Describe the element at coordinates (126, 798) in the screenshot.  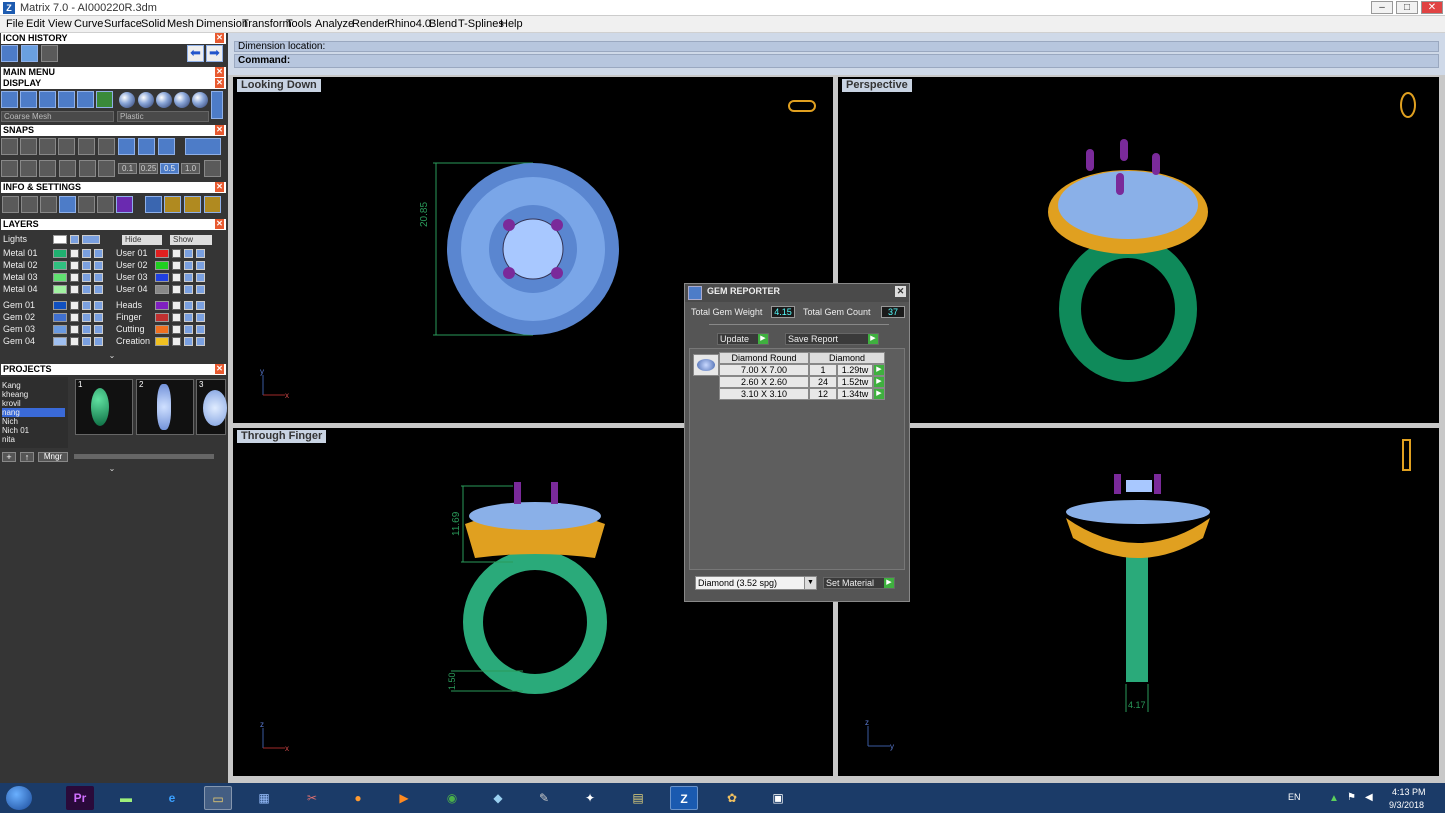
I see `notes-icon: ▬` at that location.